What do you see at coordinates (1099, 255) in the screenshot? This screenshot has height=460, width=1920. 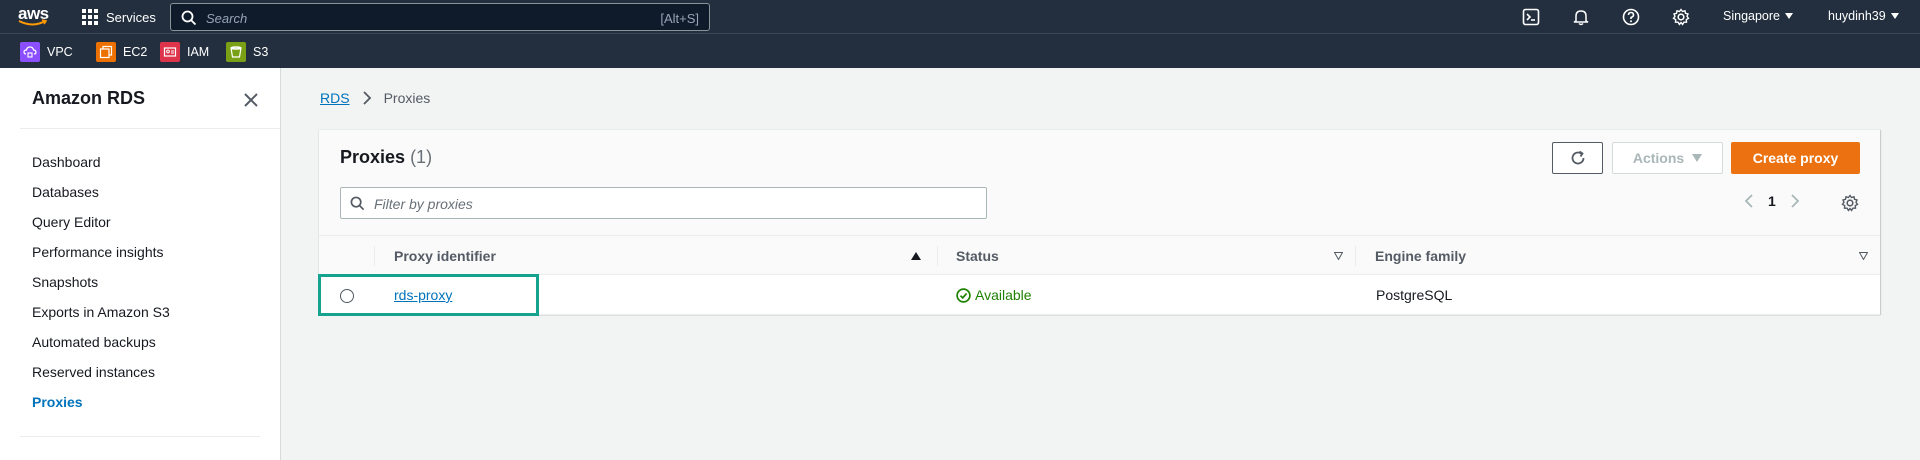 I see `table-header: Proxy identifier Status Engine family` at bounding box center [1099, 255].